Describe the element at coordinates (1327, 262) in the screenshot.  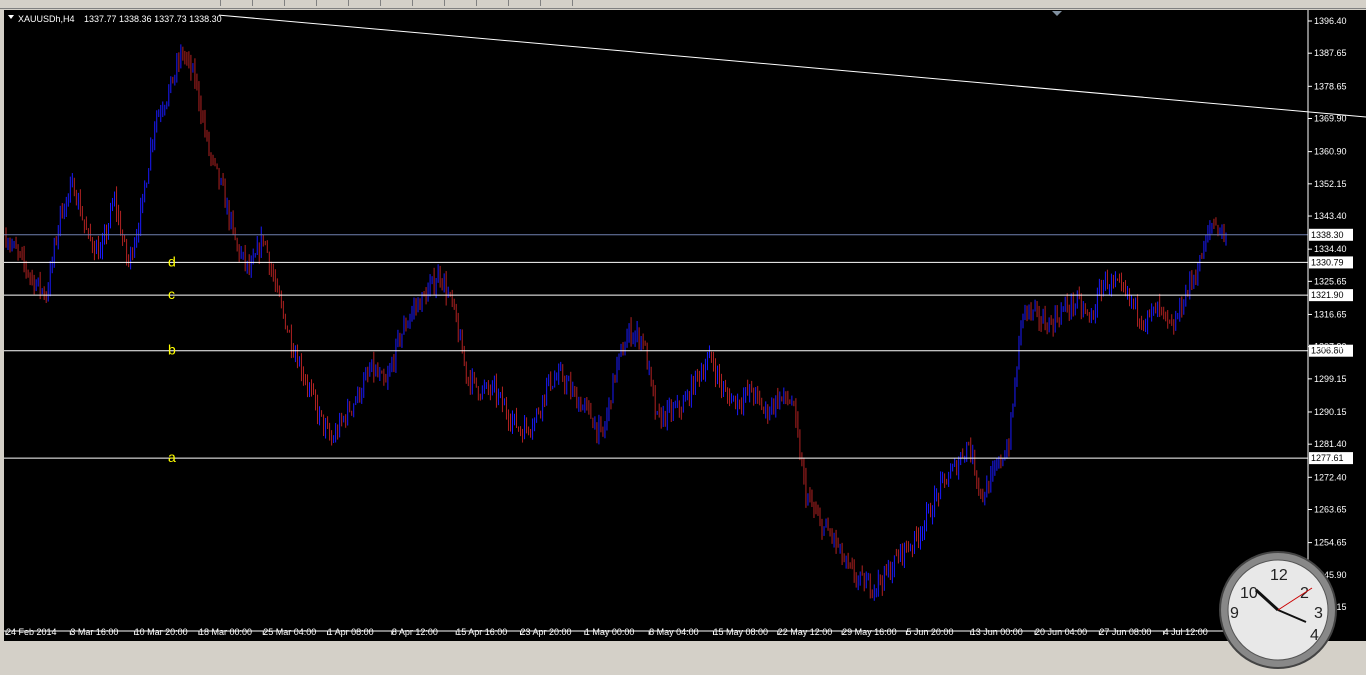
I see `level-price-label: 1330.79` at that location.